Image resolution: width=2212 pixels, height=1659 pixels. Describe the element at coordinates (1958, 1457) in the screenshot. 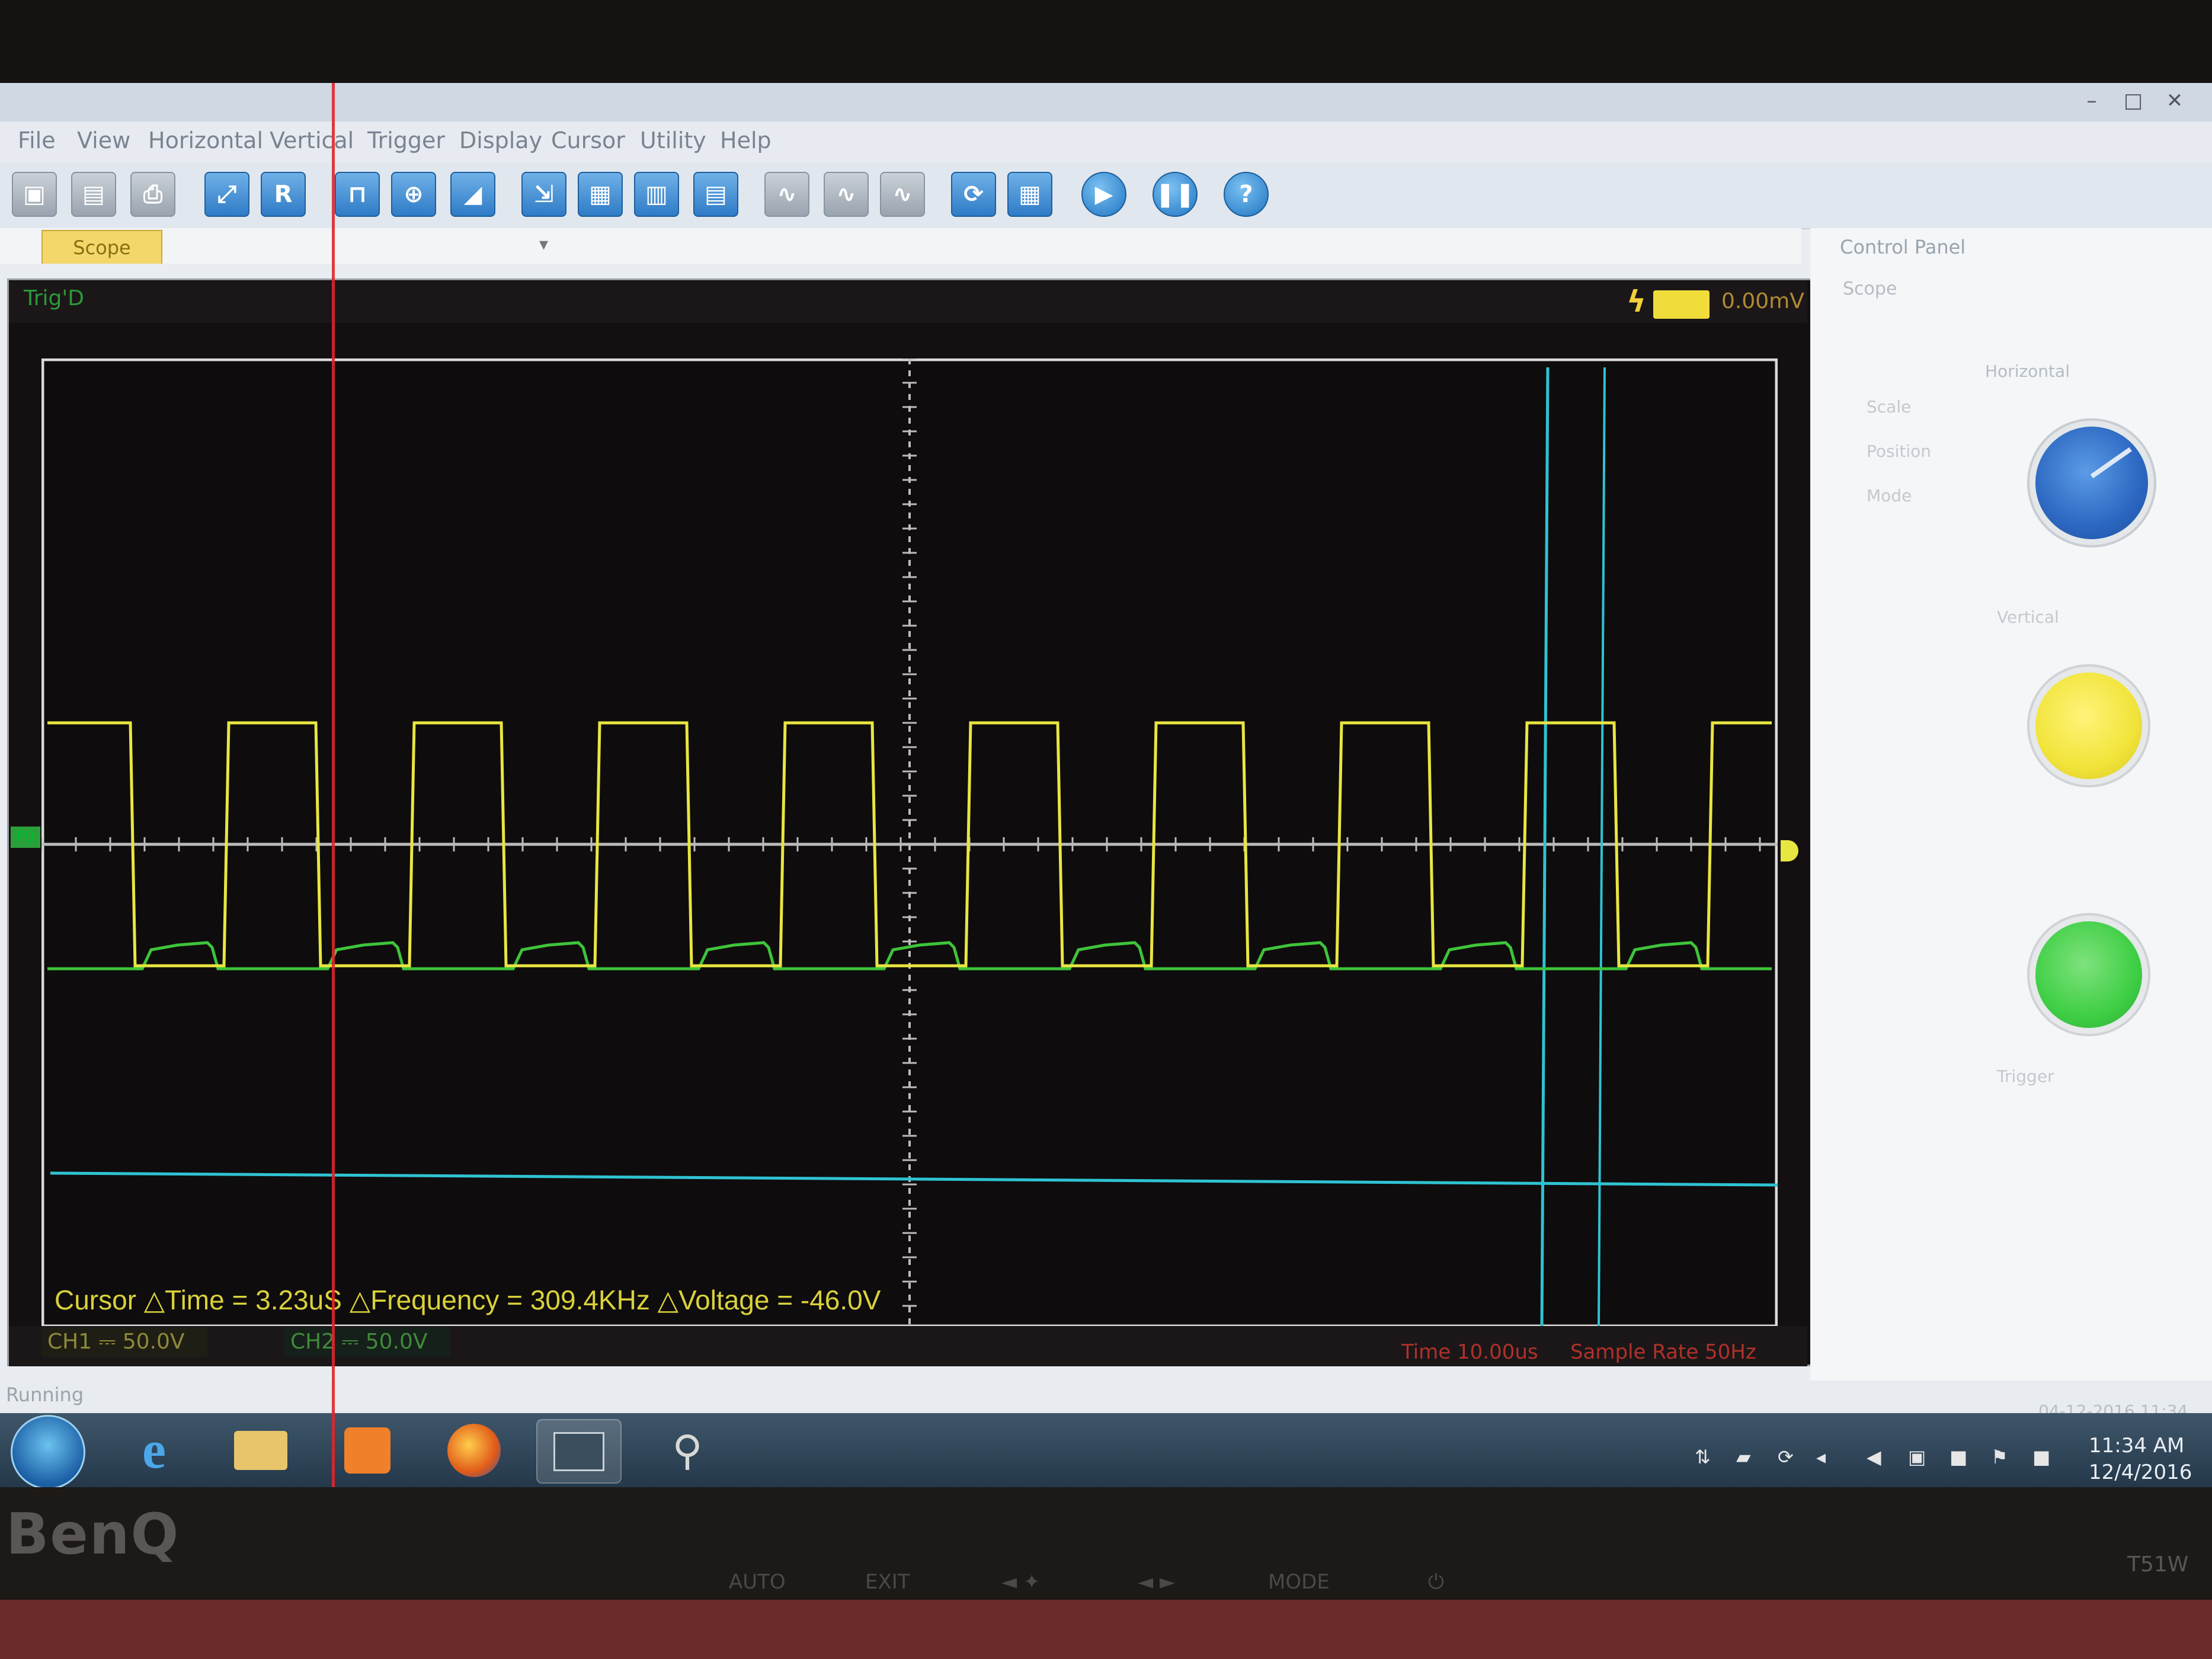

I see `tray-alert-icon: ■` at that location.